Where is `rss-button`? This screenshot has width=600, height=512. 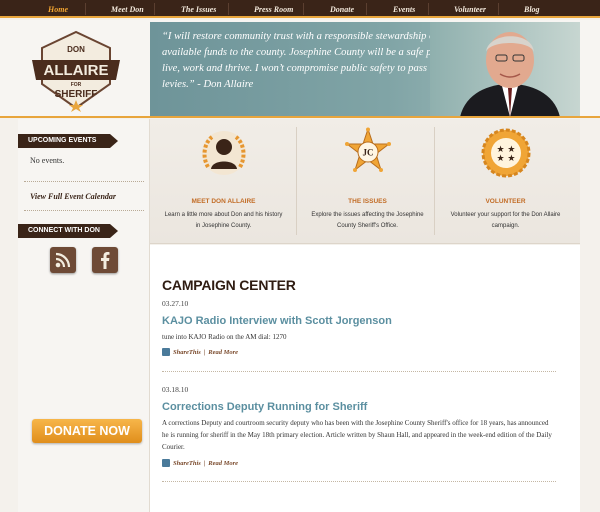
rss-button is located at coordinates (63, 260).